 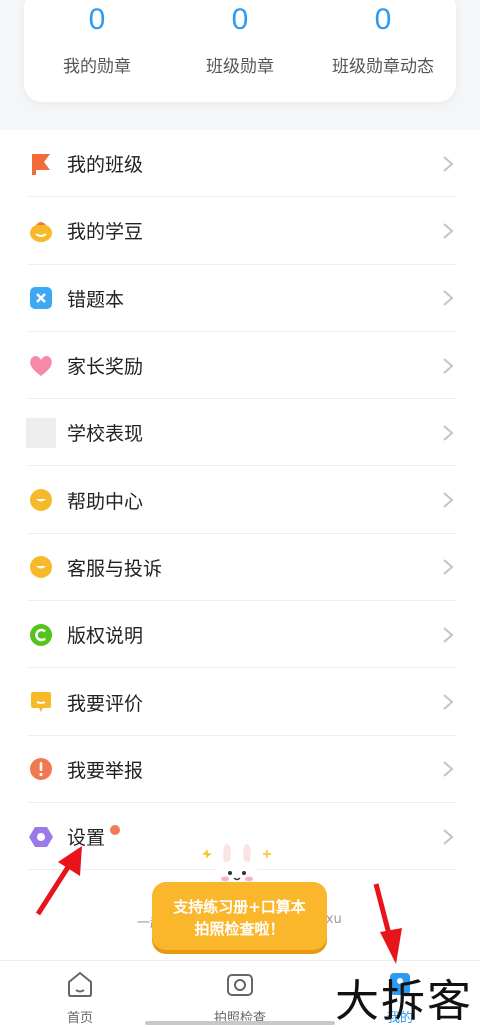 What do you see at coordinates (240, 770) in the screenshot?
I see `menu-item-report: 我要举报` at bounding box center [240, 770].